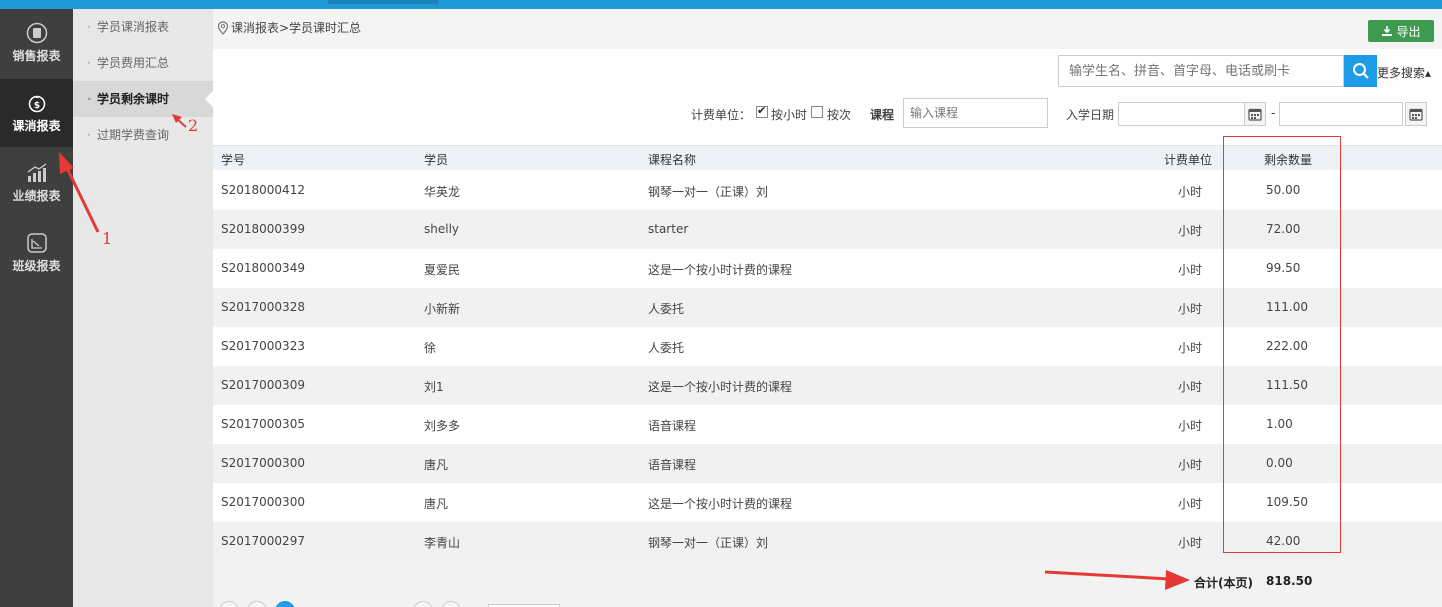 The image size is (1442, 607). What do you see at coordinates (296, 28) in the screenshot?
I see `breadcrumb-text: 课消报表>学员课时汇总` at bounding box center [296, 28].